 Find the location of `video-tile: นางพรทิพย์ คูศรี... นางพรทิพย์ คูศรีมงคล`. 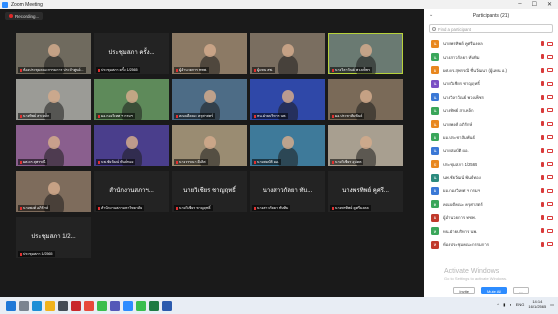

video-tile: นางพรทิพย์ คูศรี... นางพรทิพย์ คูศรีมงคล is located at coordinates (365, 191).